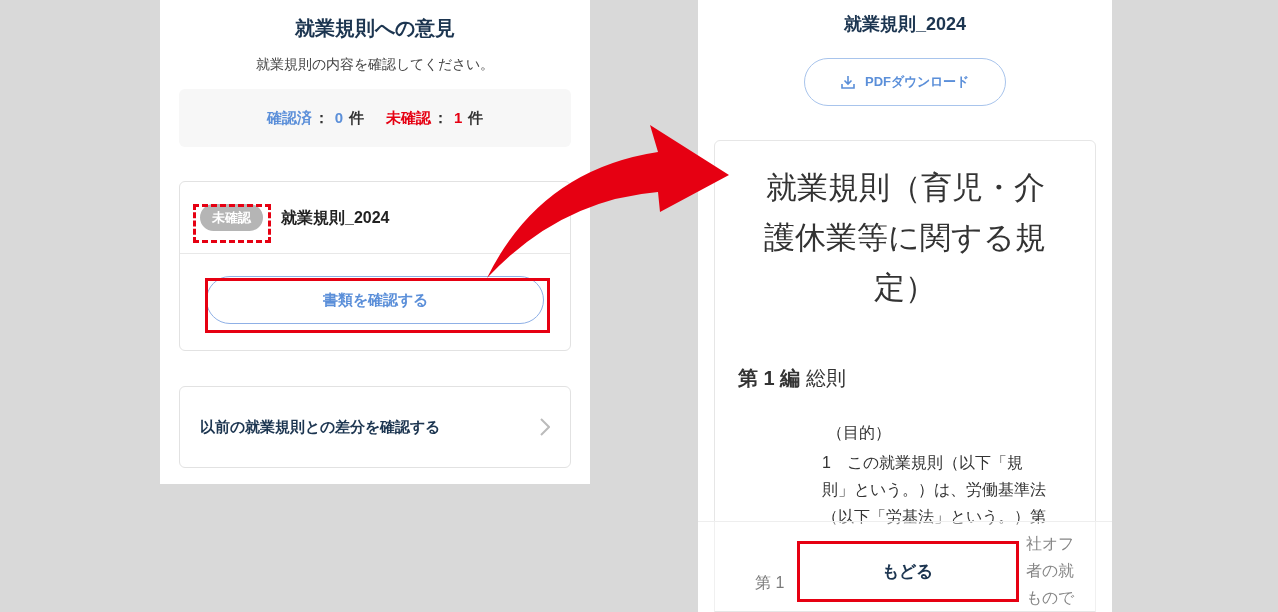  I want to click on body-text-line: 1 この就業規則（以下「規, so click(922, 463).